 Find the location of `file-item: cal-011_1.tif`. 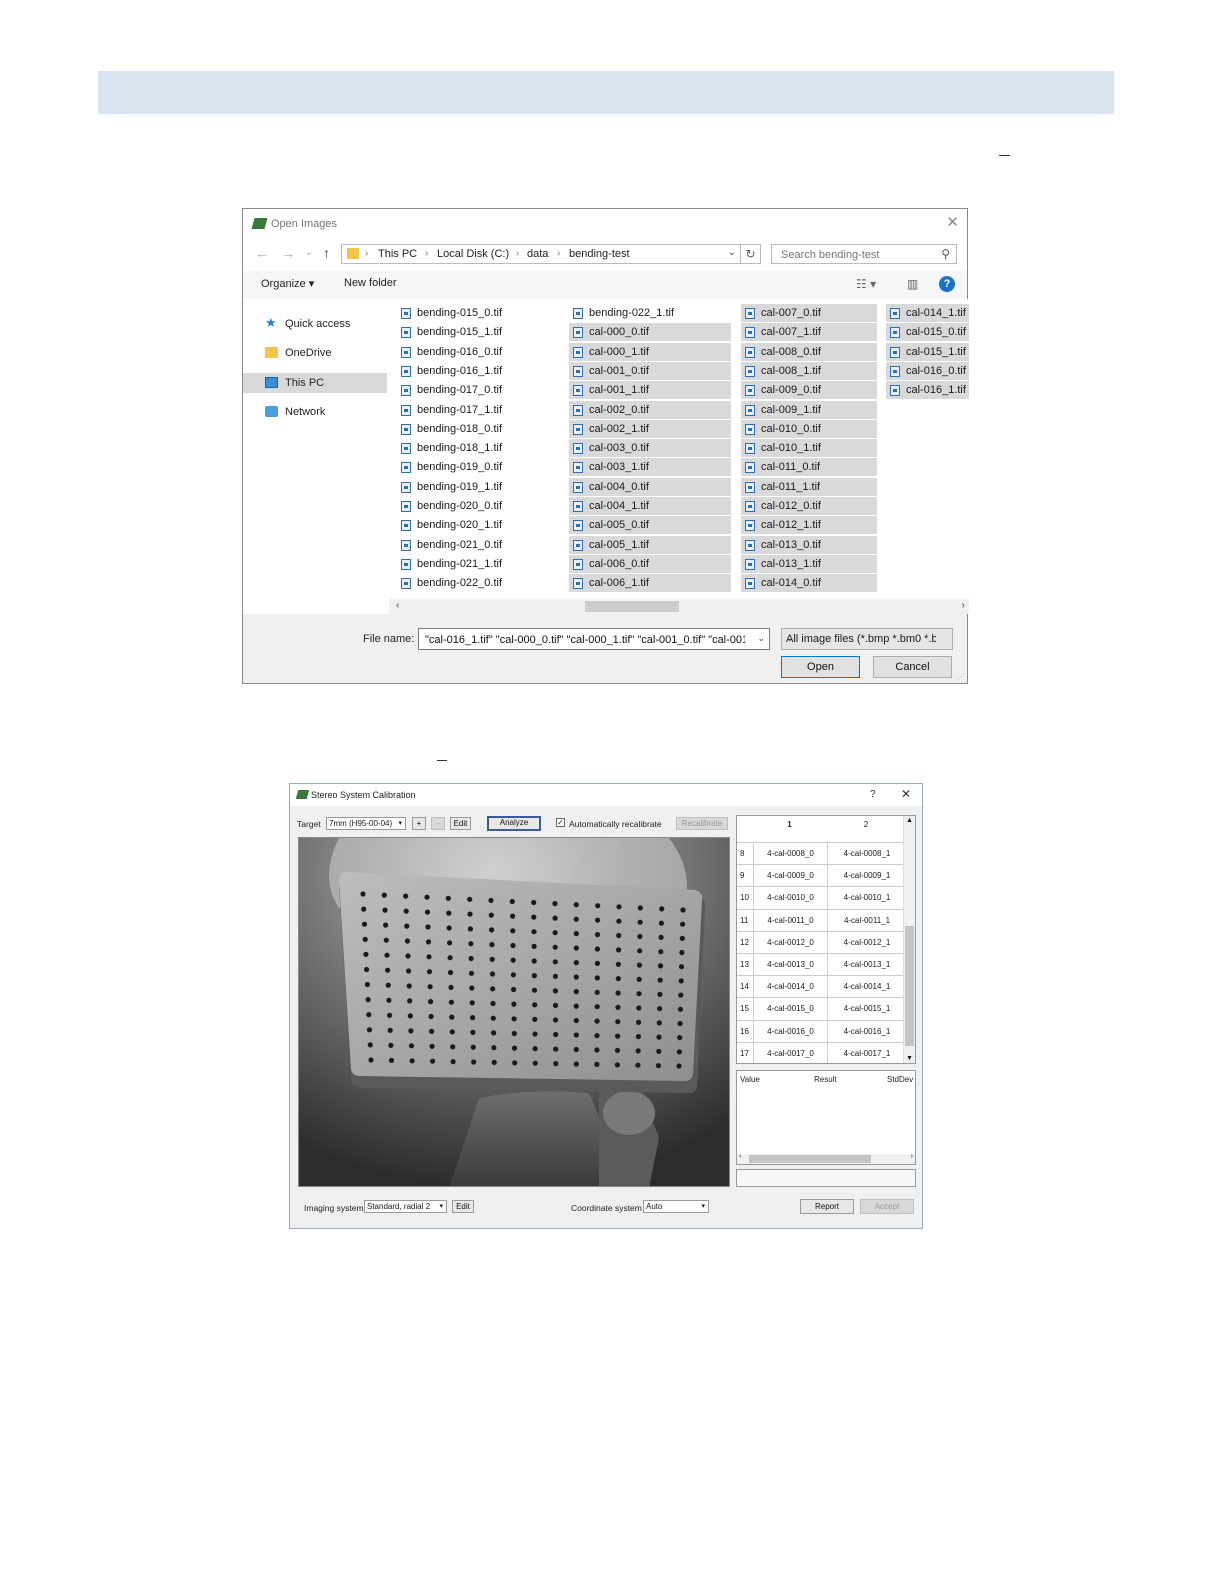

file-item: cal-011_1.tif is located at coordinates (809, 486).